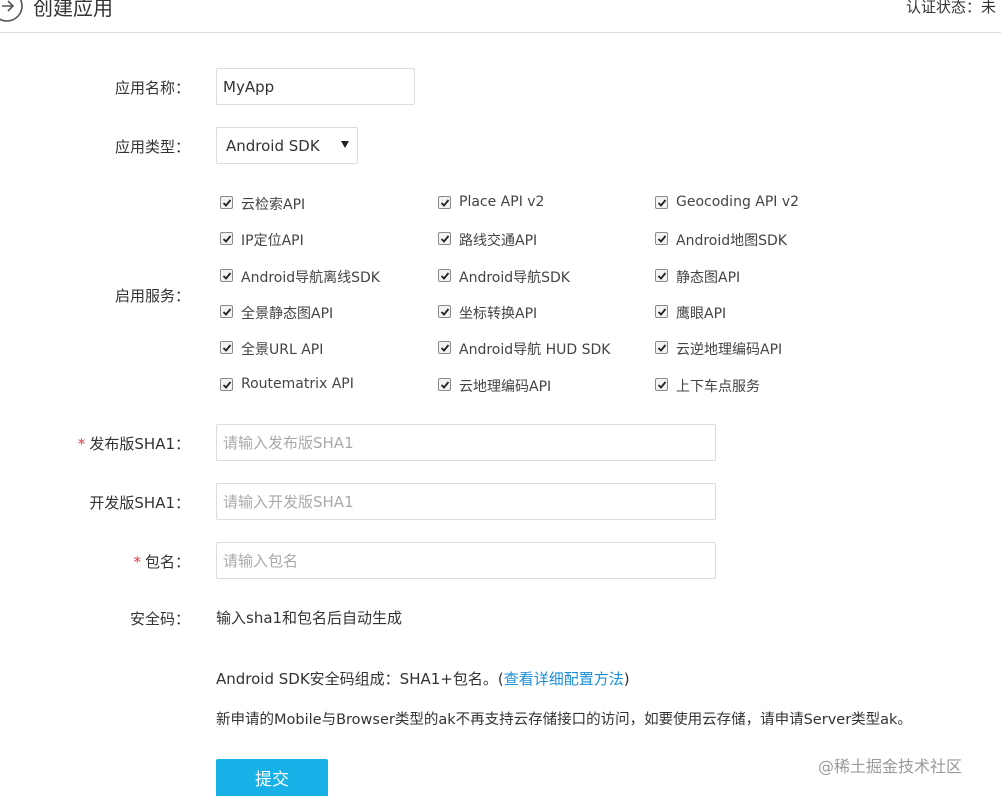 The height and width of the screenshot is (796, 1001). What do you see at coordinates (535, 350) in the screenshot?
I see `service-label: Android导航 HUD SDK` at bounding box center [535, 350].